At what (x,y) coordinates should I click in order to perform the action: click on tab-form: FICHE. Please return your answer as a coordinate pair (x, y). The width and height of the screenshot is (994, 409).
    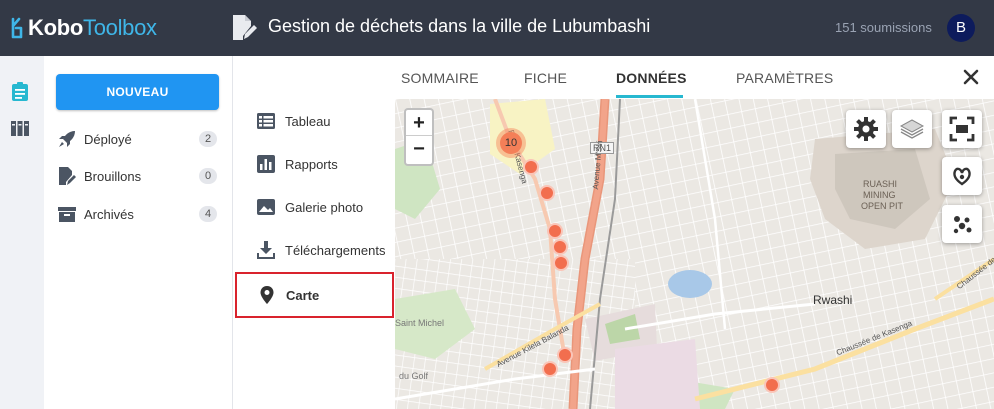
    Looking at the image, I should click on (545, 78).